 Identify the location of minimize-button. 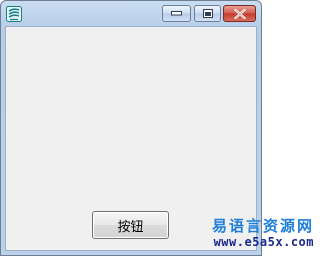
(176, 13).